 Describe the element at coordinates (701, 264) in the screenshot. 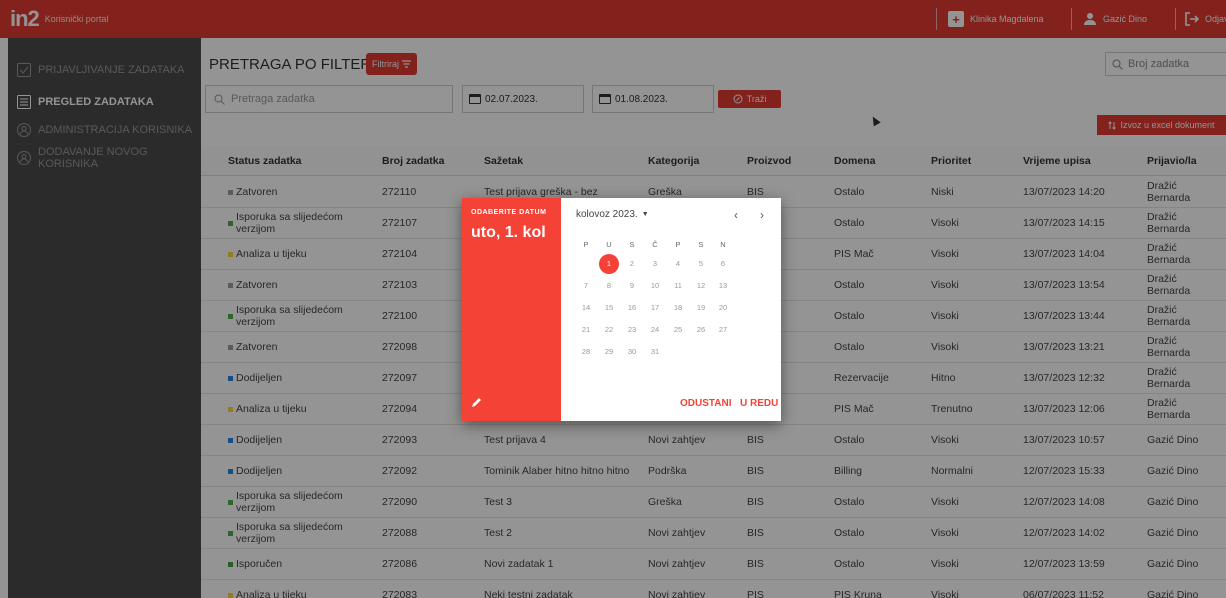

I see `calendar-day: 5` at that location.